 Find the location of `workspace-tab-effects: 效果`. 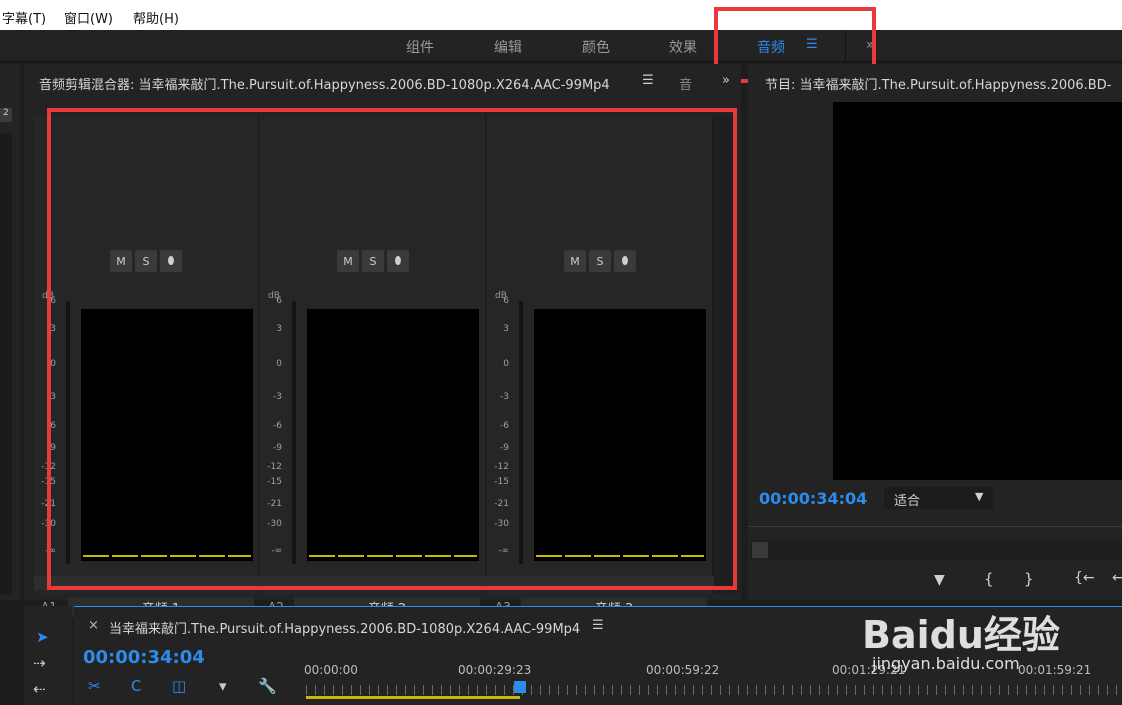

workspace-tab-effects: 效果 is located at coordinates (683, 47).